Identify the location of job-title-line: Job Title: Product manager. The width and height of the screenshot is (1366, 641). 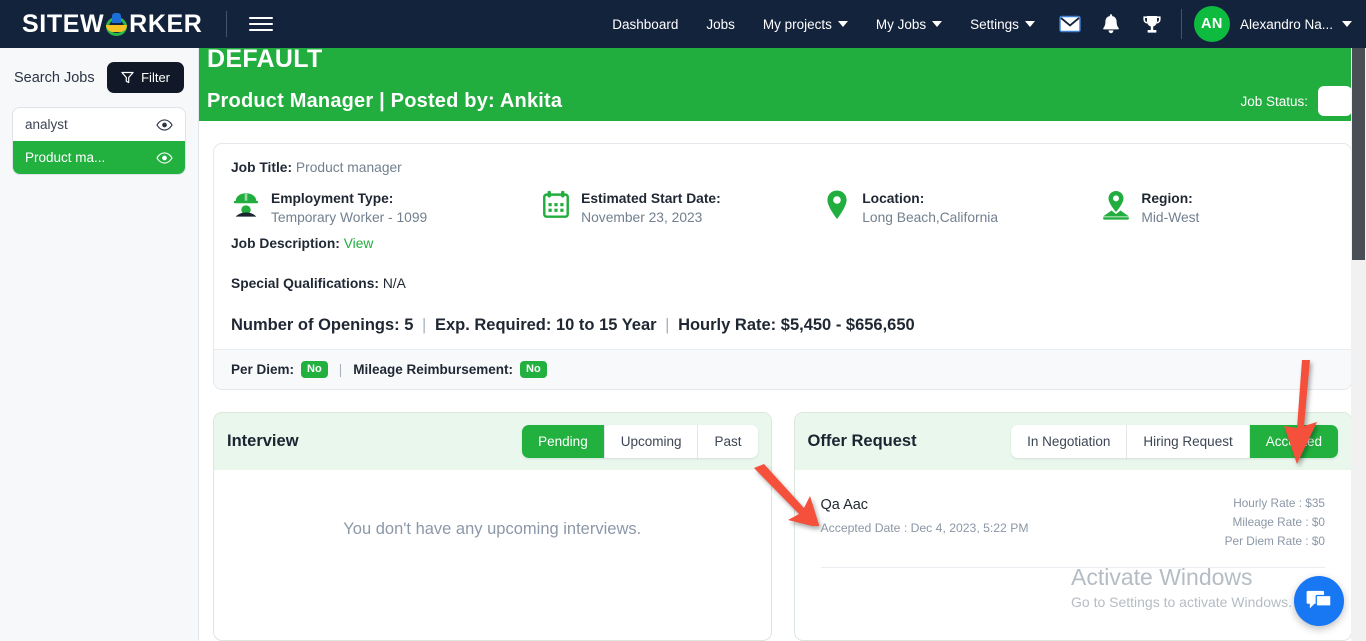
(782, 167).